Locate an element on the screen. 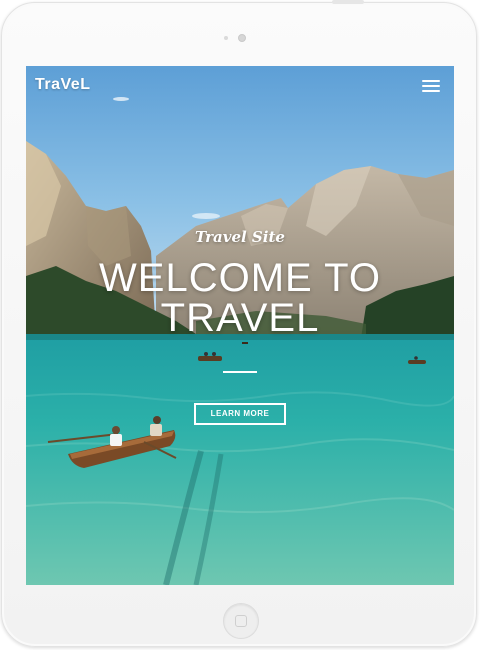 The width and height of the screenshot is (480, 650). home-button is located at coordinates (241, 621).